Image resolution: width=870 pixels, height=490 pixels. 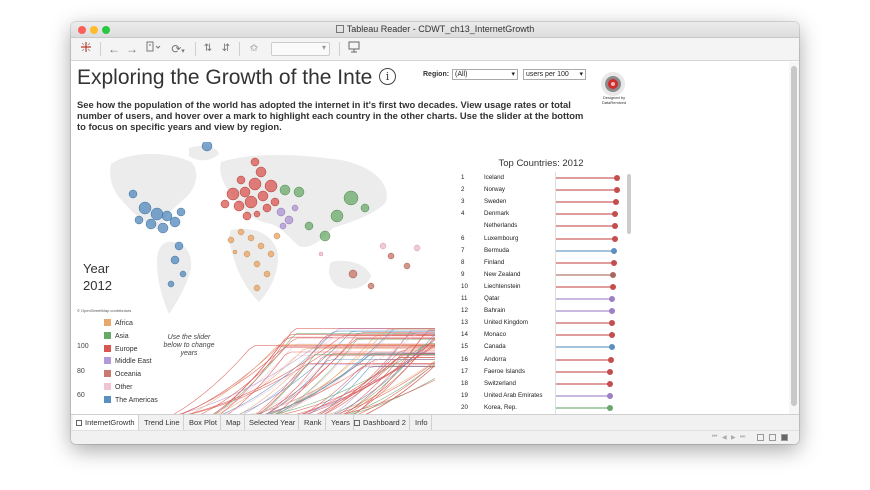 What do you see at coordinates (208, 49) in the screenshot?
I see `sort-ascending-icon: ⇅` at bounding box center [208, 49].